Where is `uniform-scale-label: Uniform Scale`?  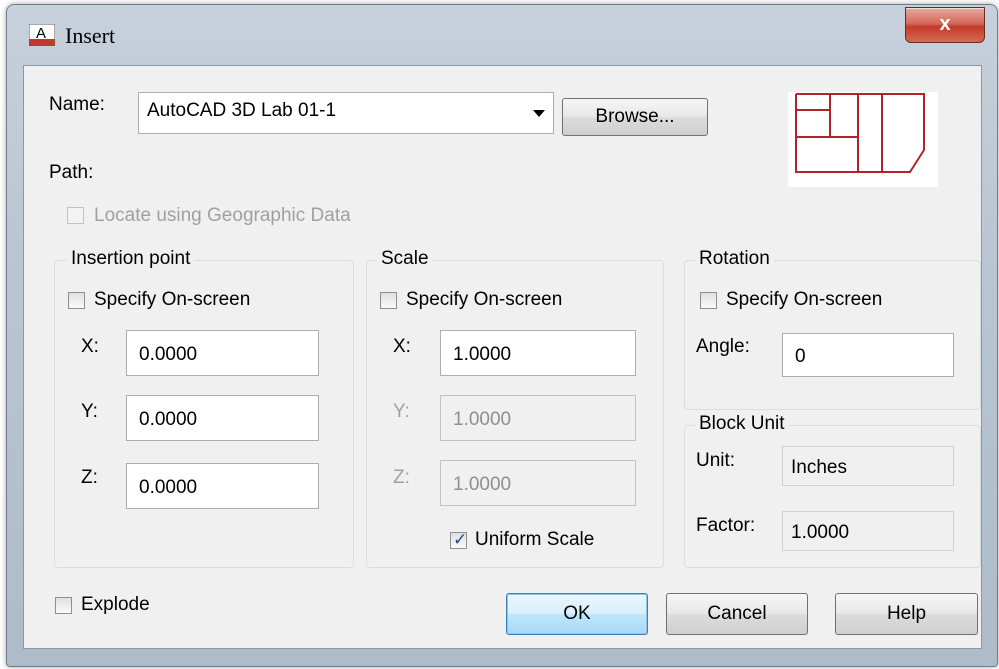
uniform-scale-label: Uniform Scale is located at coordinates (535, 539).